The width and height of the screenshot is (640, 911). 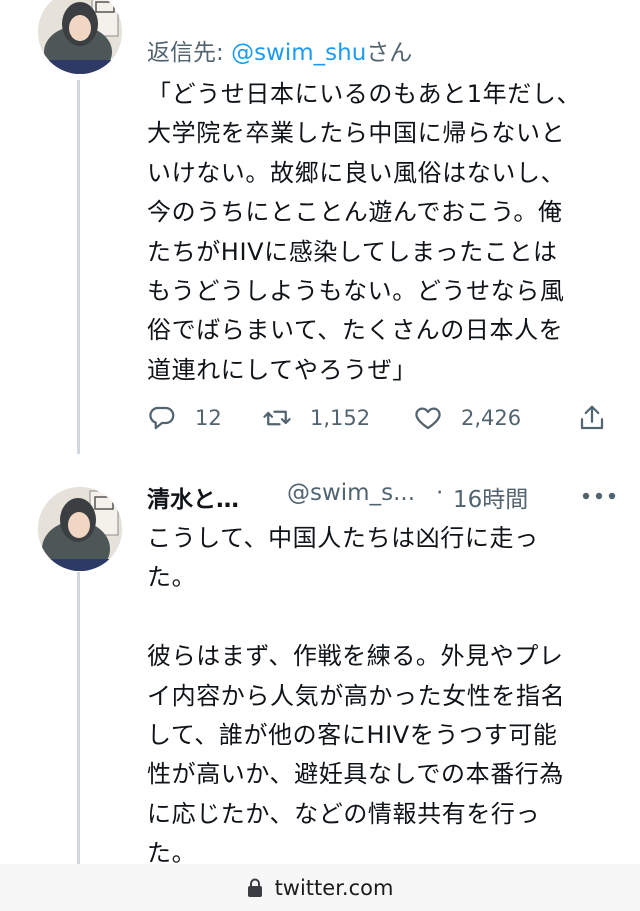 I want to click on browser-url-bar: twitter.com, so click(x=320, y=887).